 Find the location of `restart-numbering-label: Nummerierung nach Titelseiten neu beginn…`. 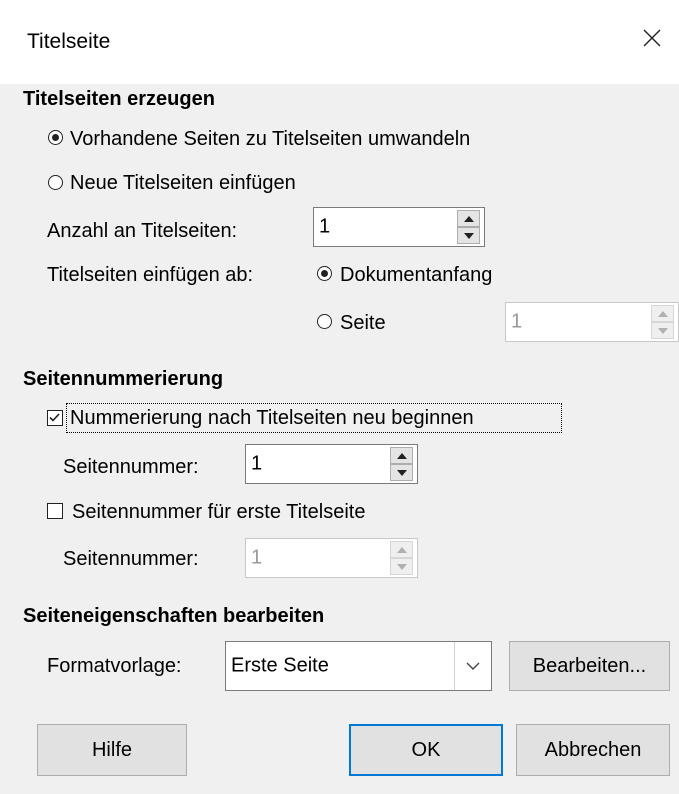

restart-numbering-label: Nummerierung nach Titelseiten neu beginn… is located at coordinates (272, 418).